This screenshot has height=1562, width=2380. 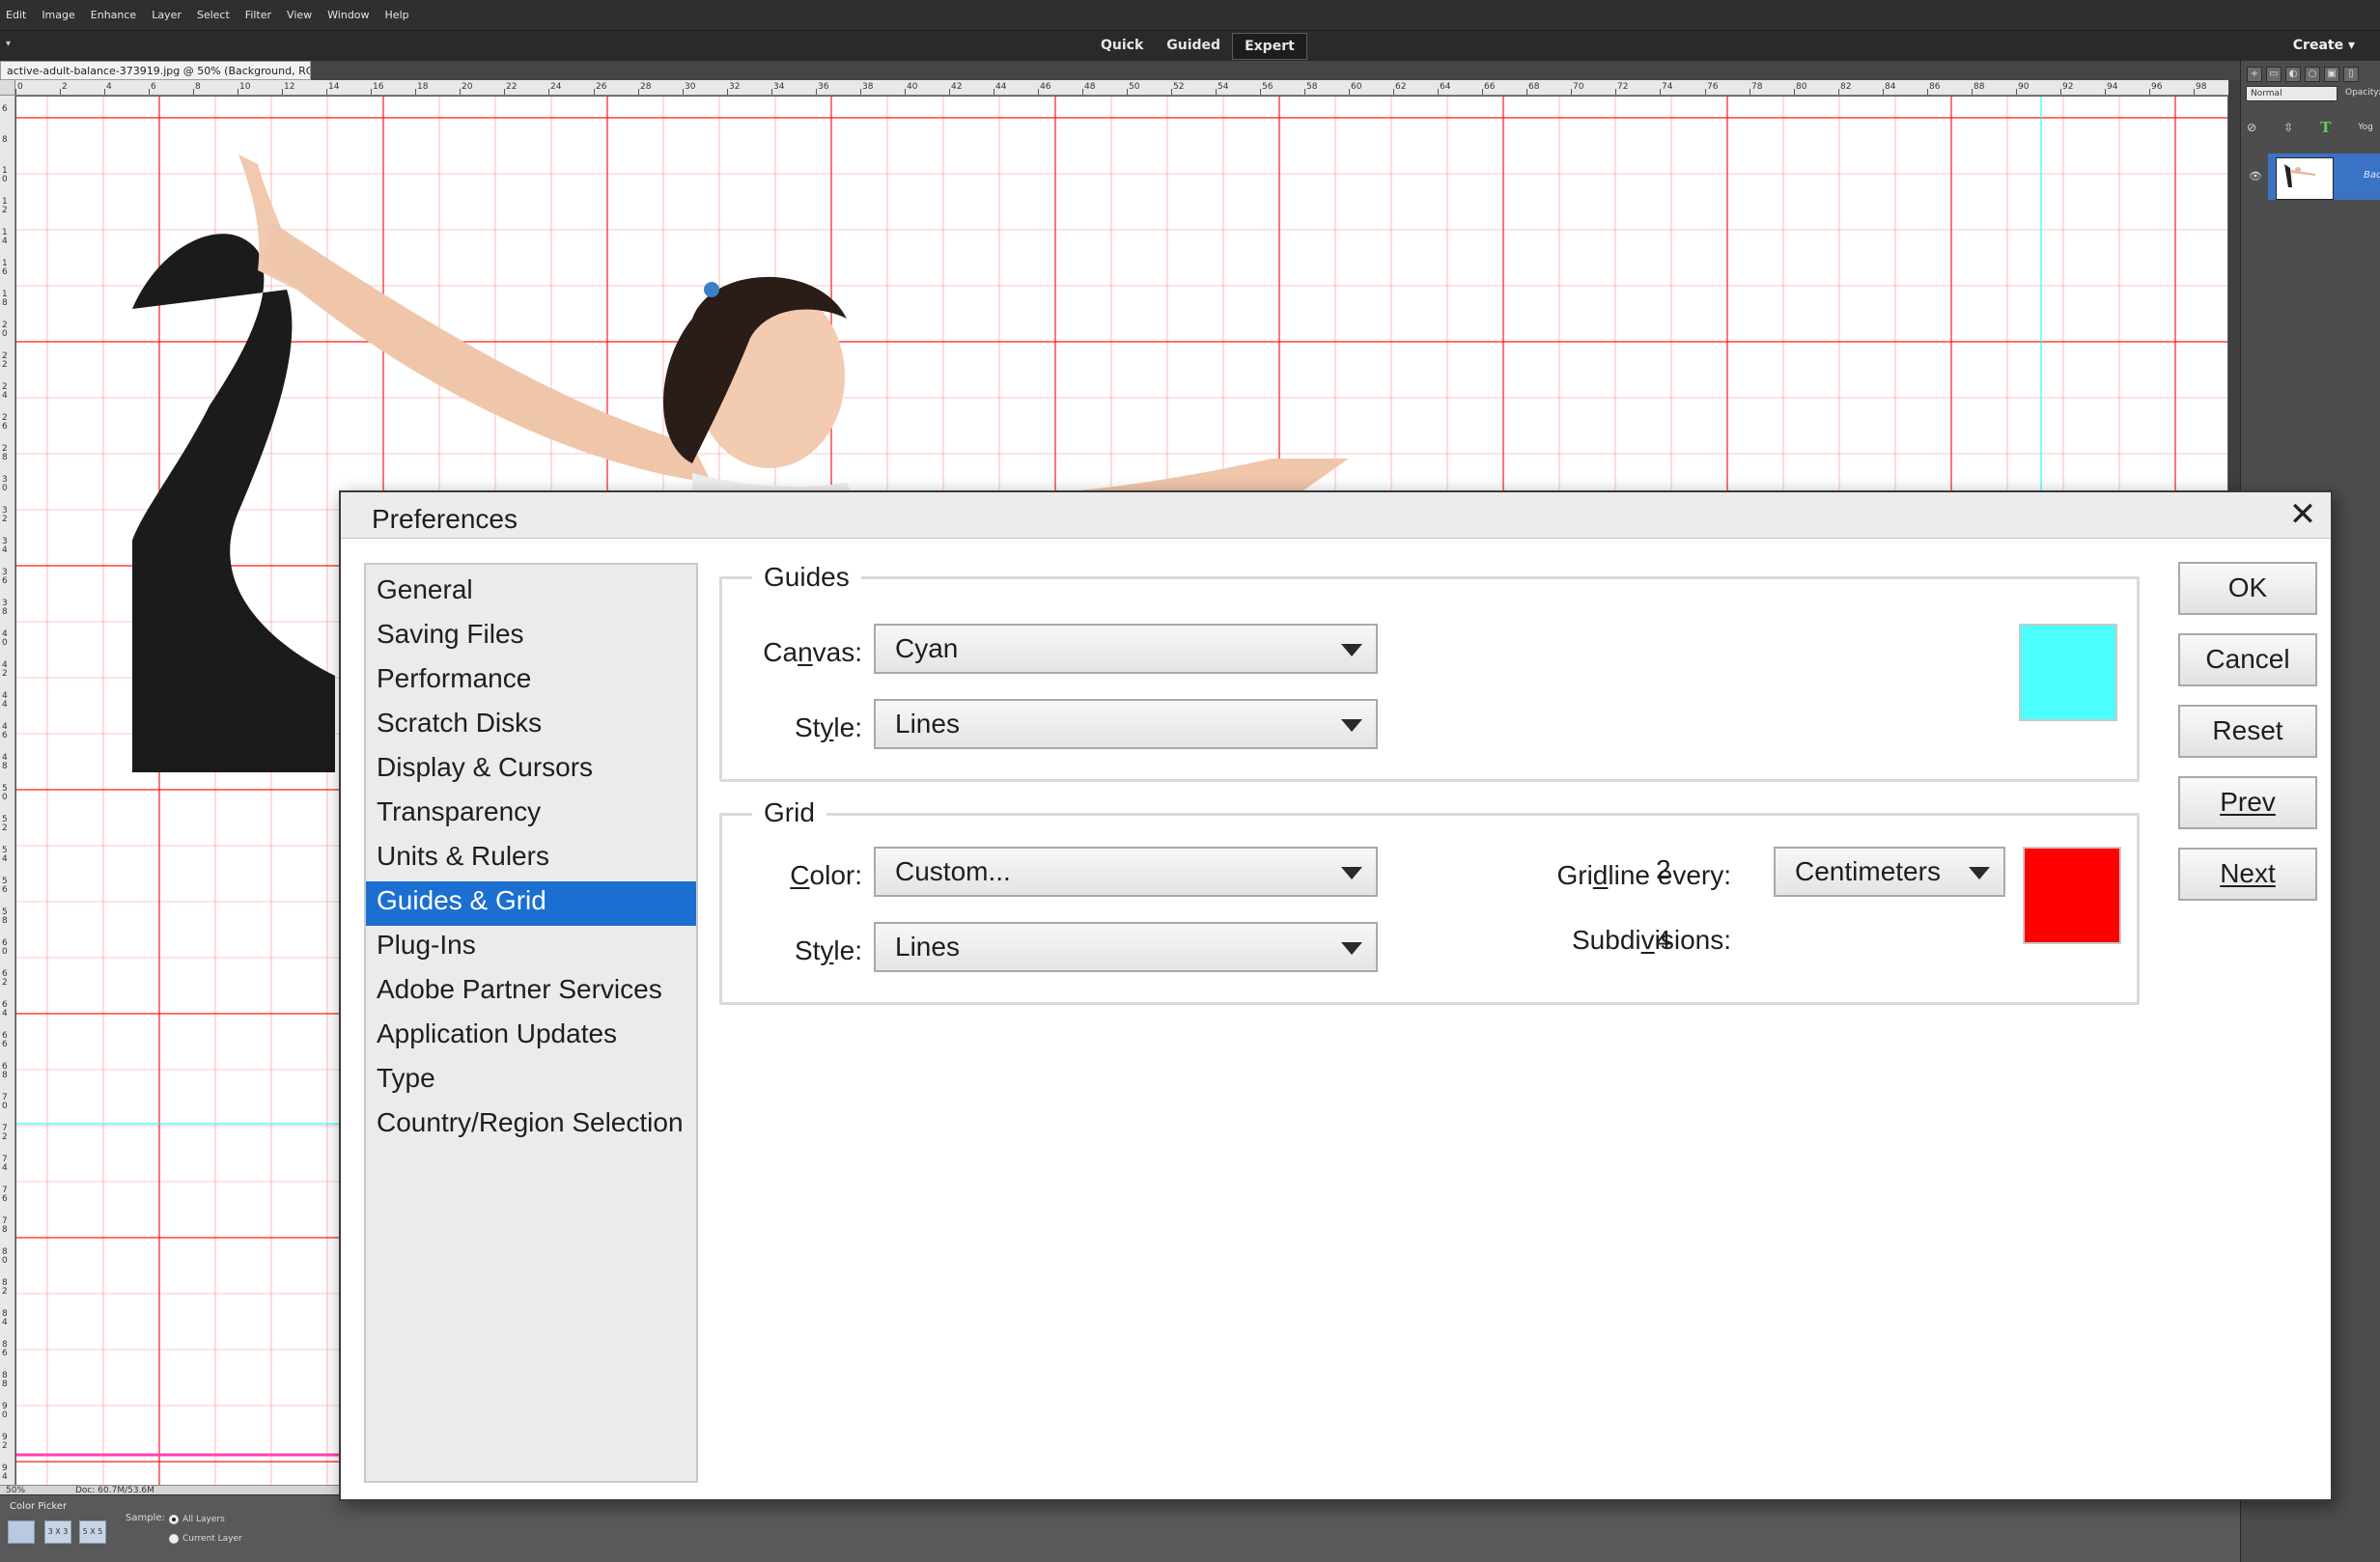 I want to click on ruler-tick-label: 5 8, so click(x=5, y=916).